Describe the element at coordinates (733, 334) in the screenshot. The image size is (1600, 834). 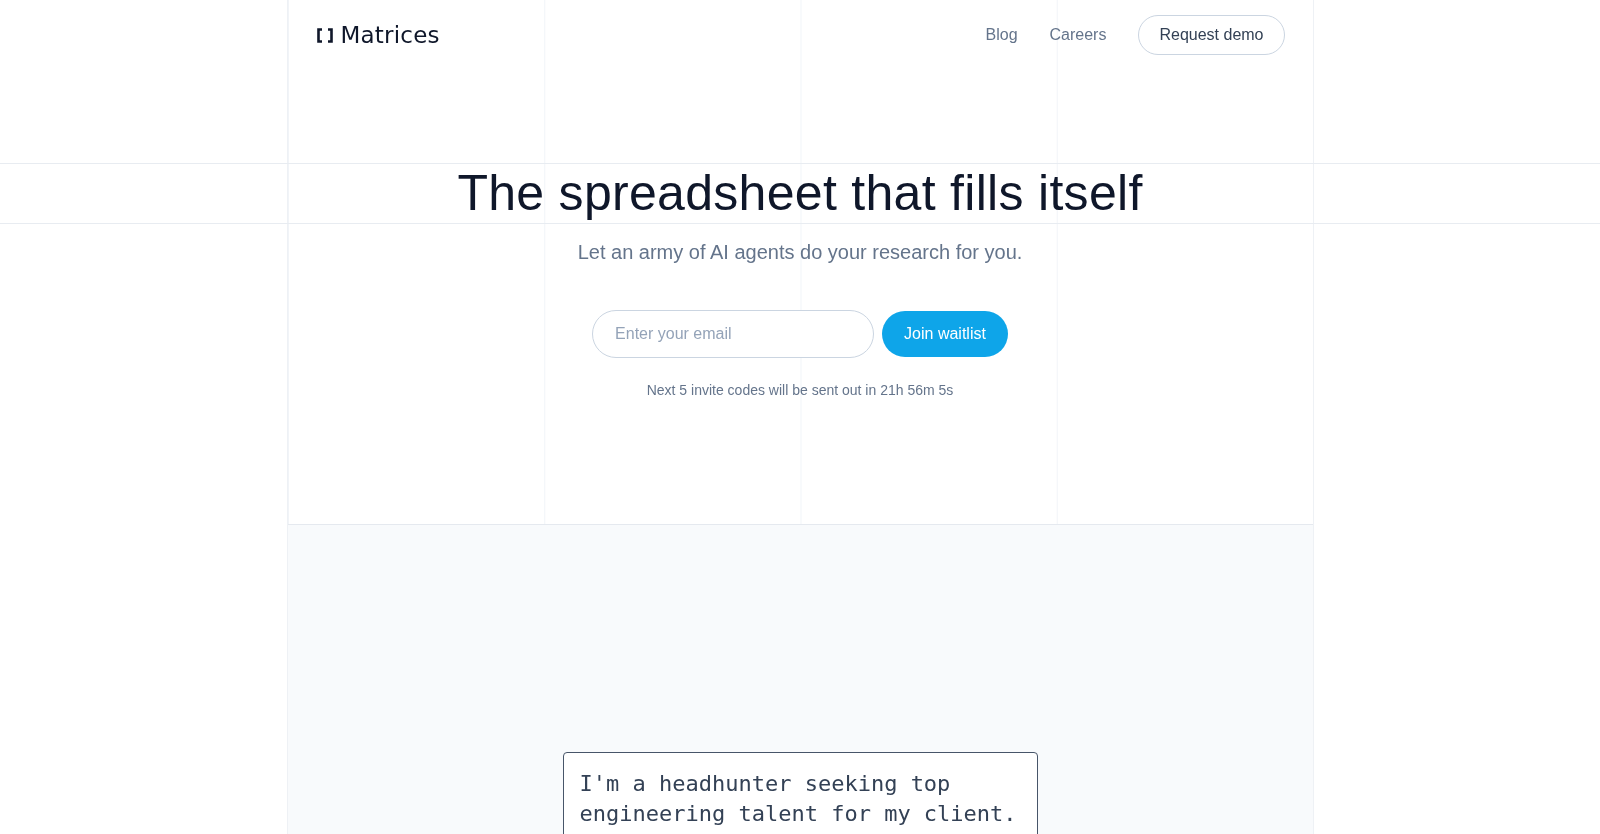
I see `email-field: Enter your email` at that location.